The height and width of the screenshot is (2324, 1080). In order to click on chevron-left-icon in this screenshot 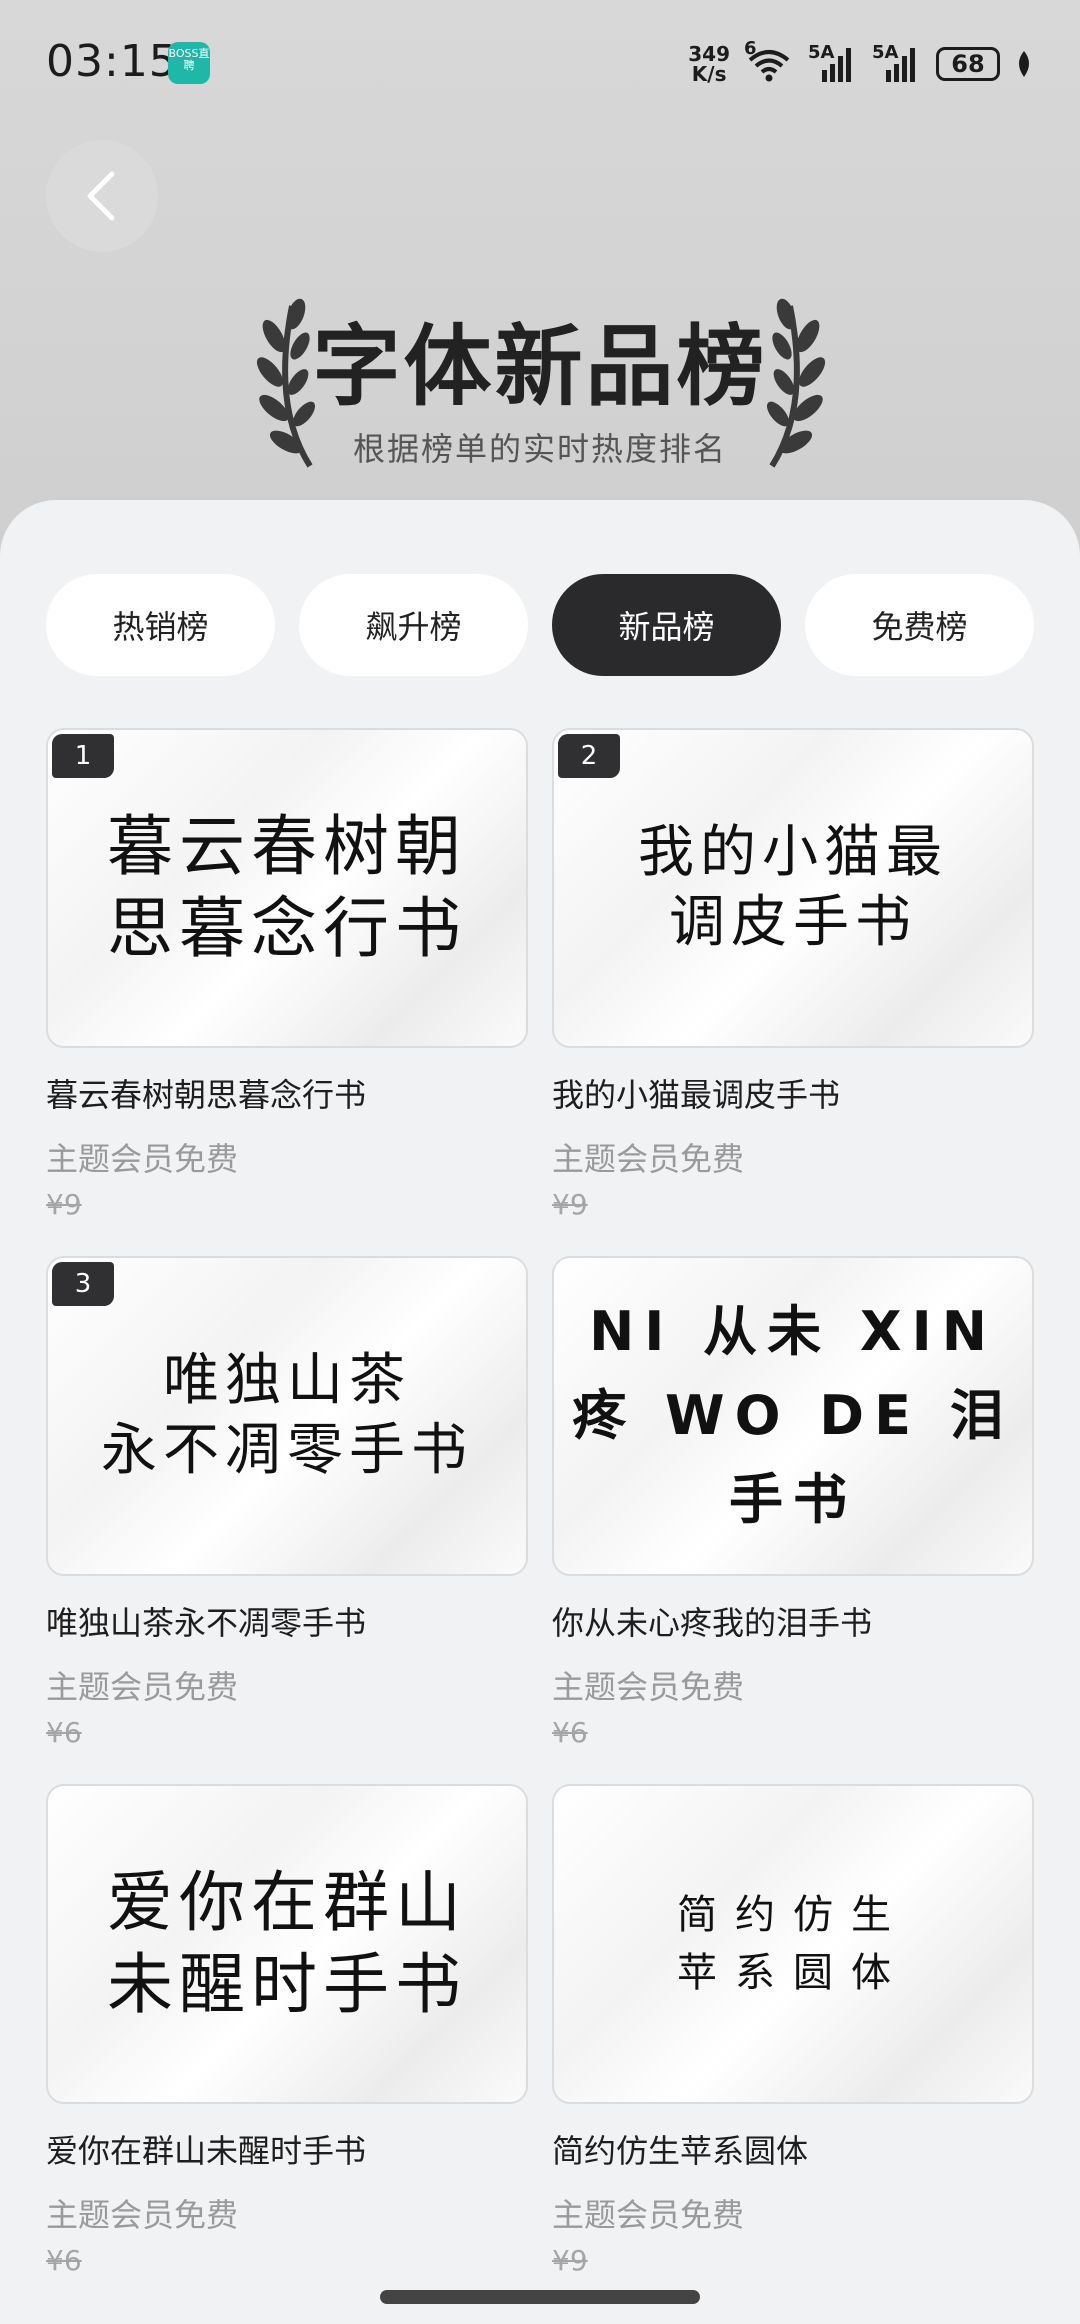, I will do `click(101, 196)`.